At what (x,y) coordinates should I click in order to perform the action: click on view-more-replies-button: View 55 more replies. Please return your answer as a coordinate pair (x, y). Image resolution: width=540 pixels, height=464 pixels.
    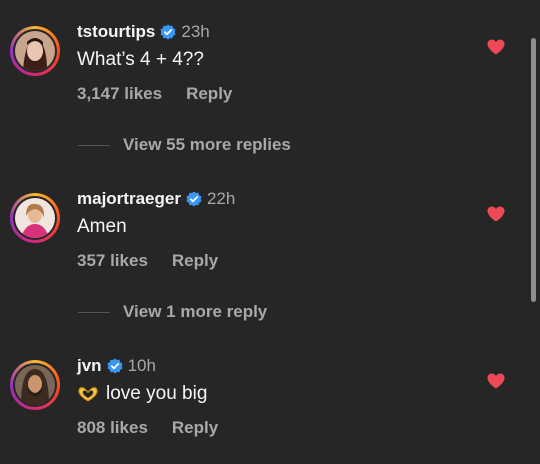
    Looking at the image, I should click on (184, 145).